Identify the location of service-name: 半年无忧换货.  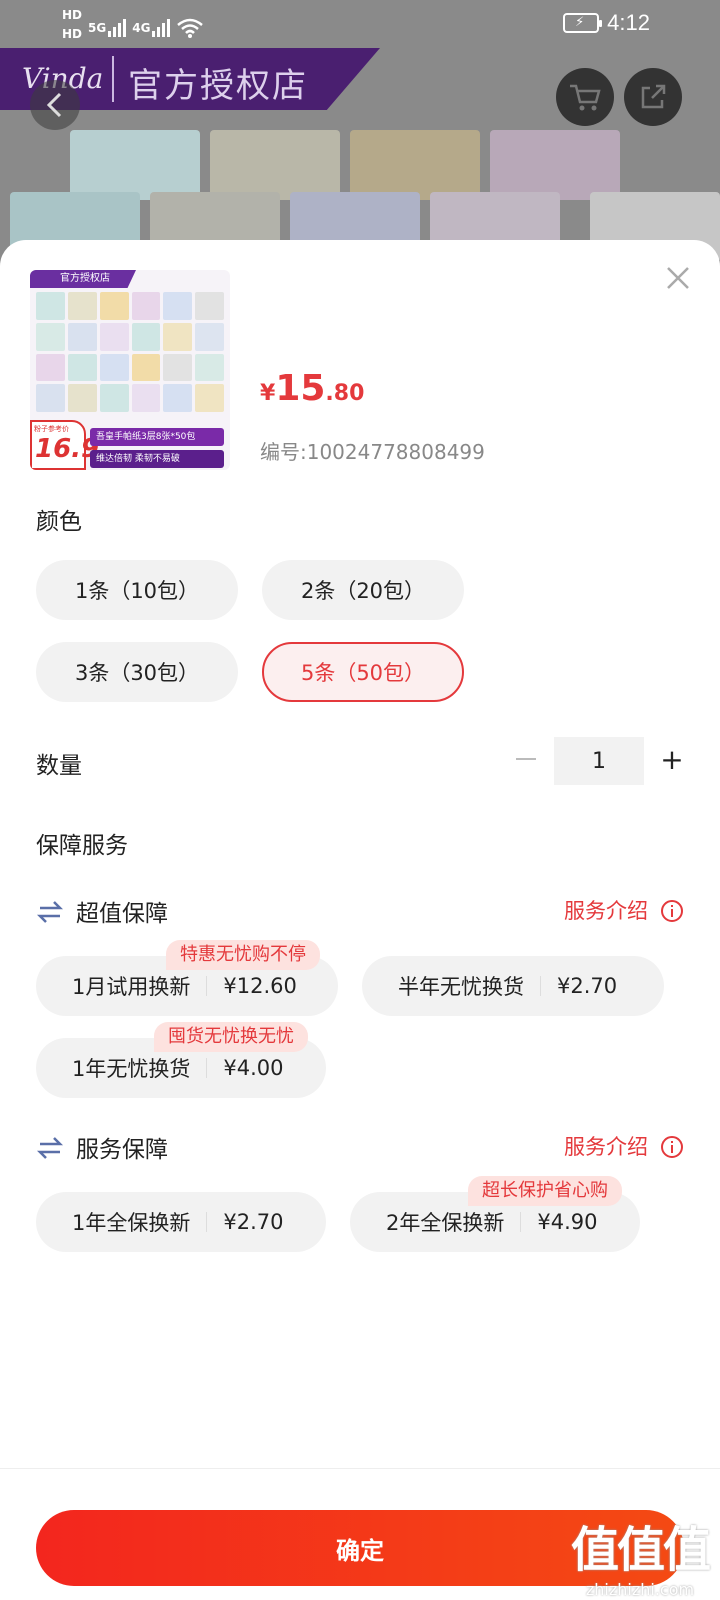
(461, 987).